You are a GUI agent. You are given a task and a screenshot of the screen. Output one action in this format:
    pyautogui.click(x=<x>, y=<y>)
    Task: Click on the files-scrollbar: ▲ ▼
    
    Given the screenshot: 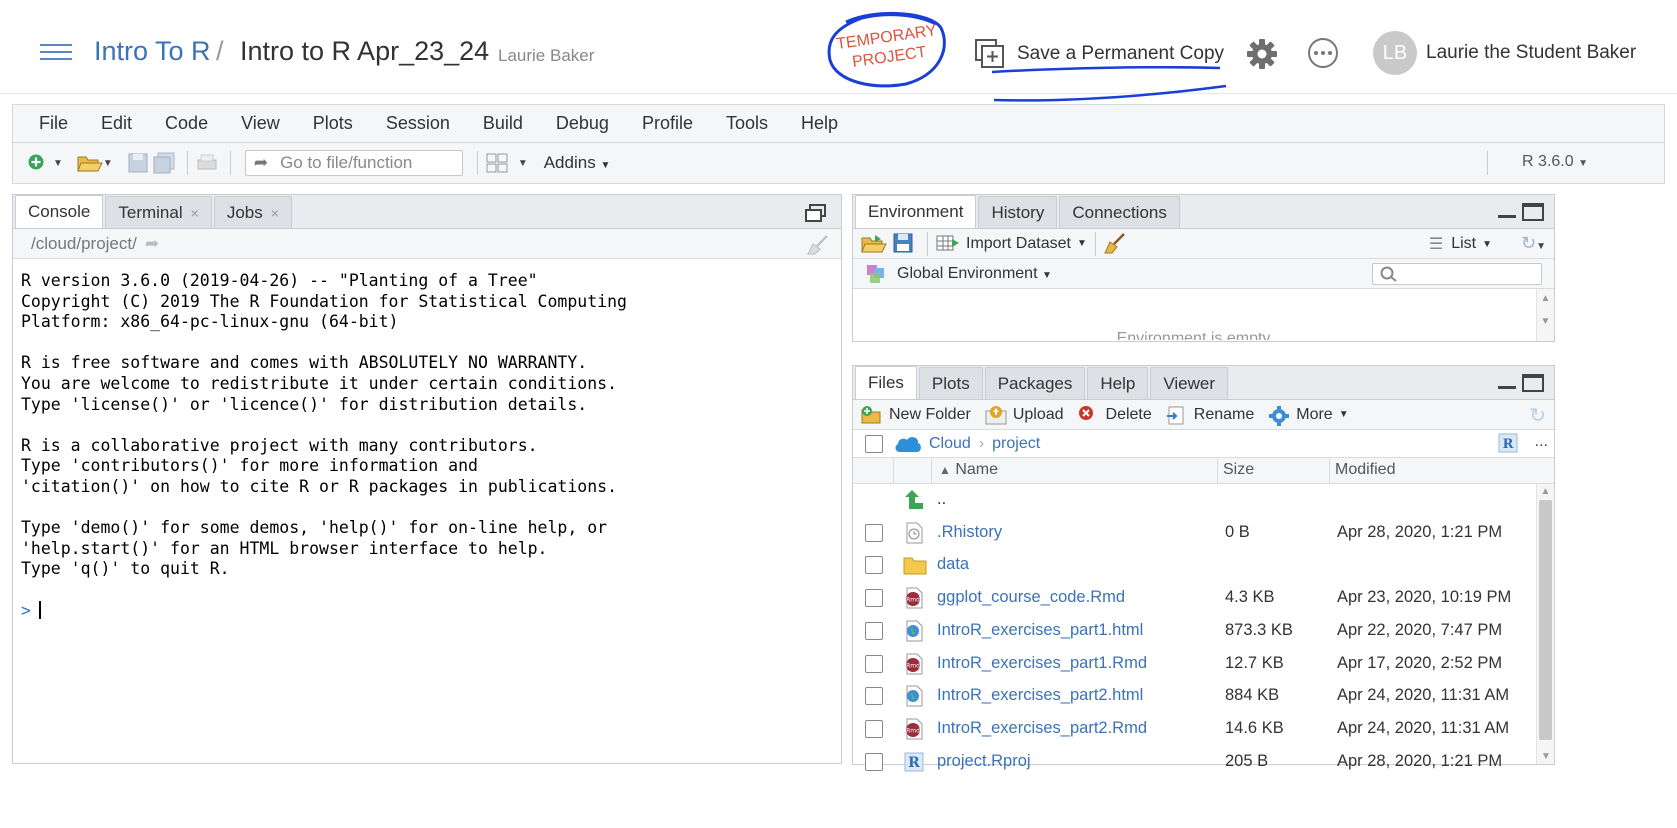 What is the action you would take?
    pyautogui.click(x=1545, y=624)
    